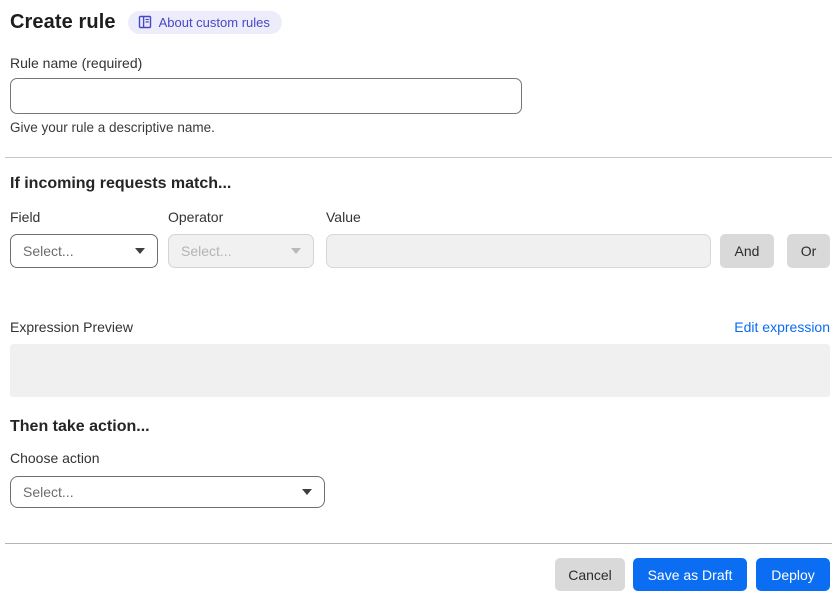 The height and width of the screenshot is (597, 839). What do you see at coordinates (418, 543) in the screenshot?
I see `footer-divider` at bounding box center [418, 543].